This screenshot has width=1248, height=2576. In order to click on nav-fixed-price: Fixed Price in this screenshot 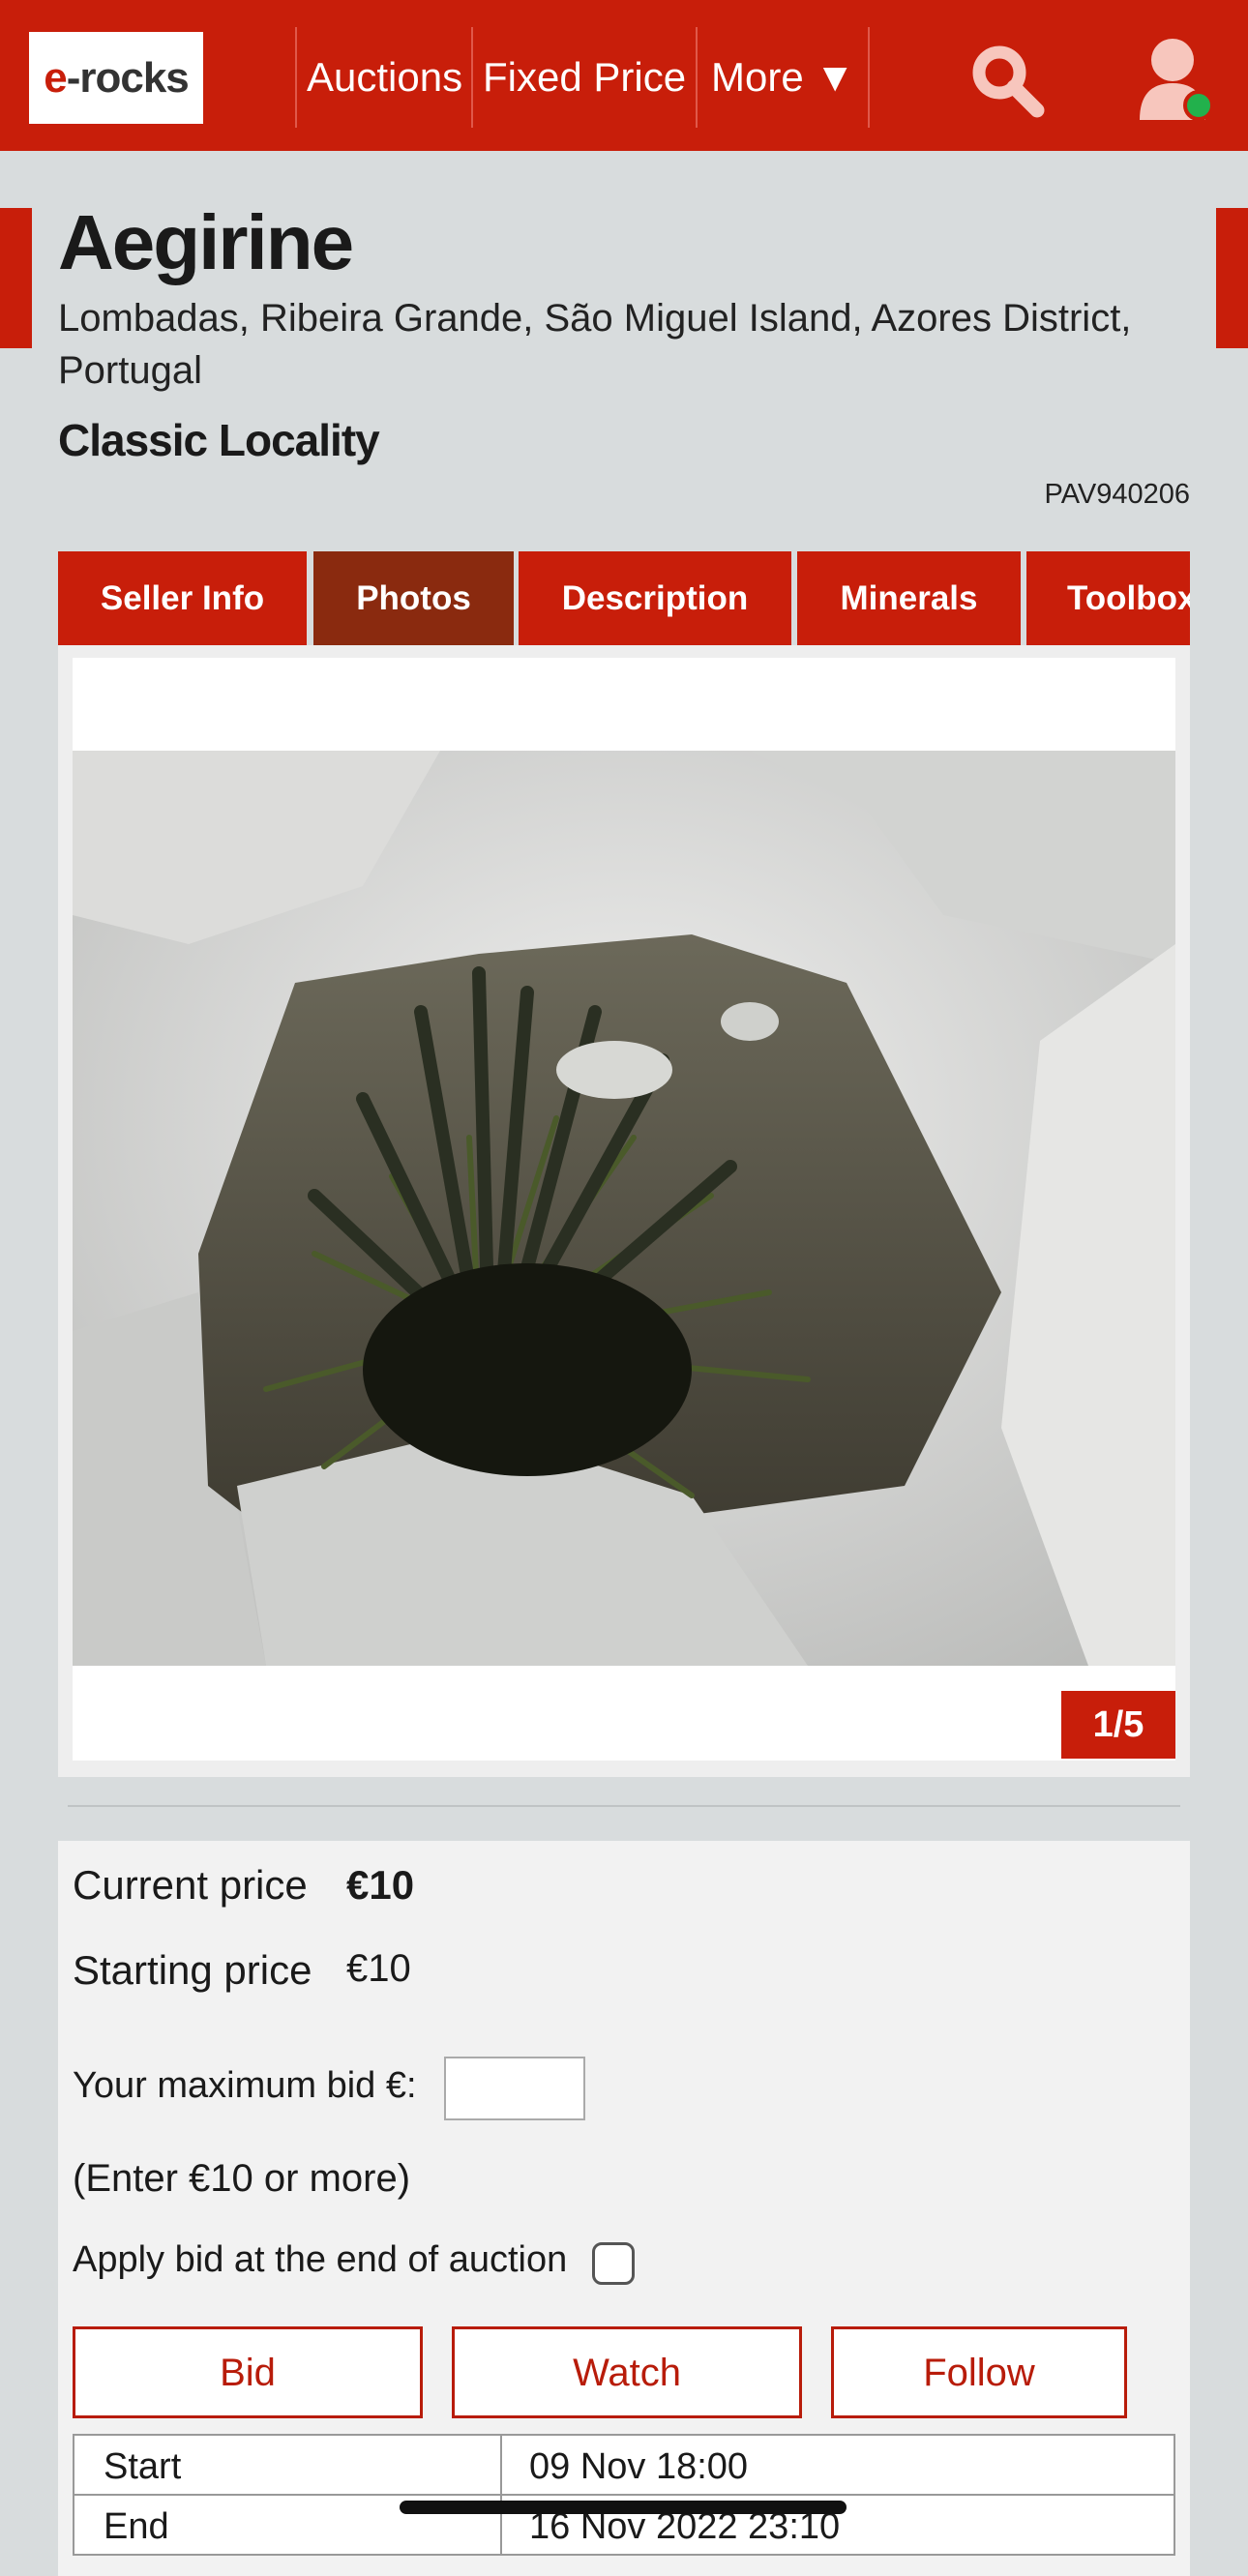, I will do `click(584, 77)`.